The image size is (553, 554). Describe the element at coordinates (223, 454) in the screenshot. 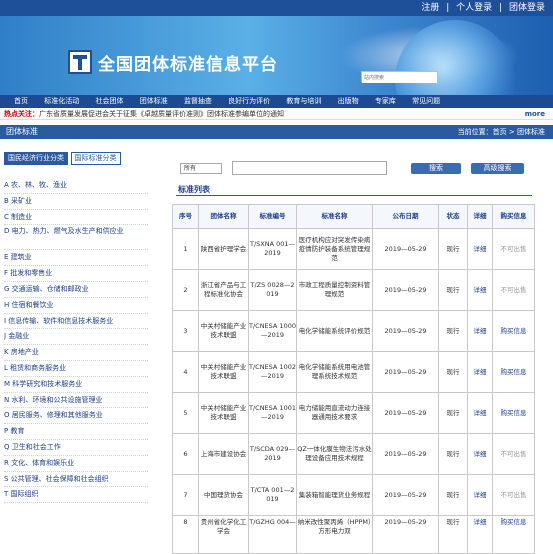

I see `cell-org: 上海市建设协会` at that location.